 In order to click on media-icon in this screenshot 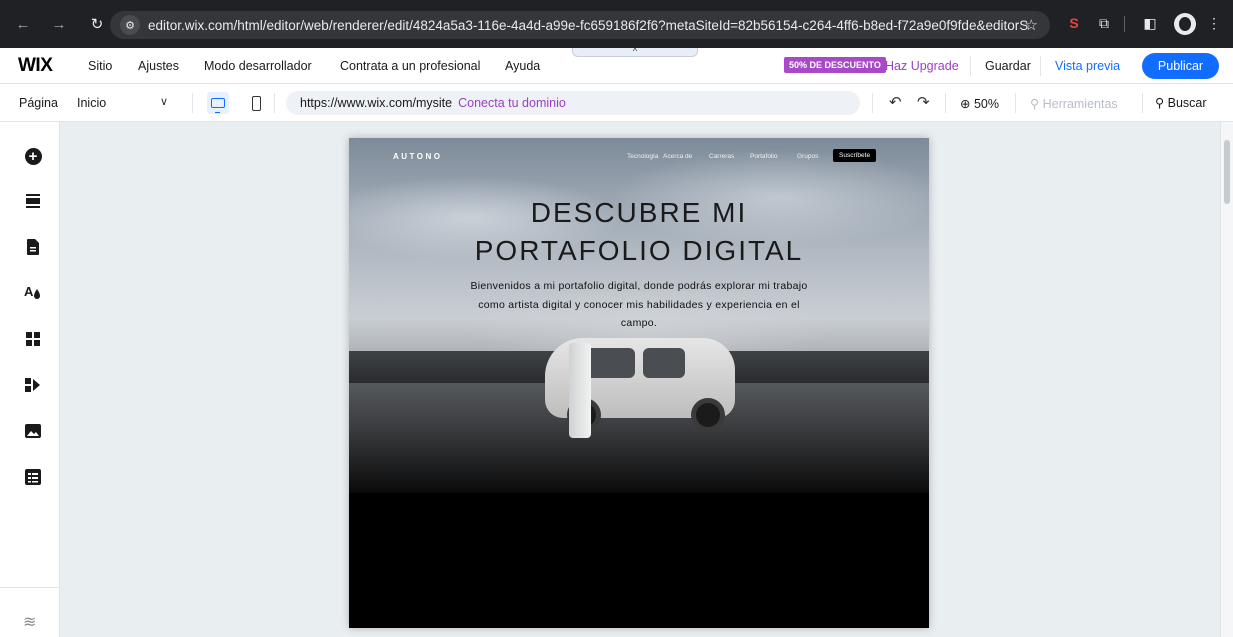, I will do `click(33, 431)`.